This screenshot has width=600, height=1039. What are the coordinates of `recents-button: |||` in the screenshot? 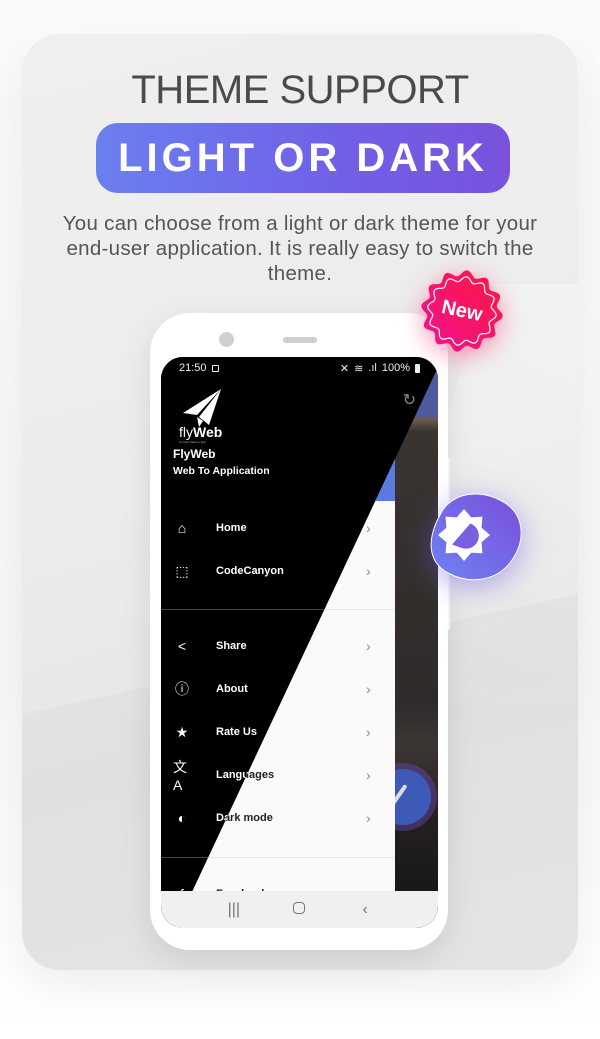 It's located at (234, 910).